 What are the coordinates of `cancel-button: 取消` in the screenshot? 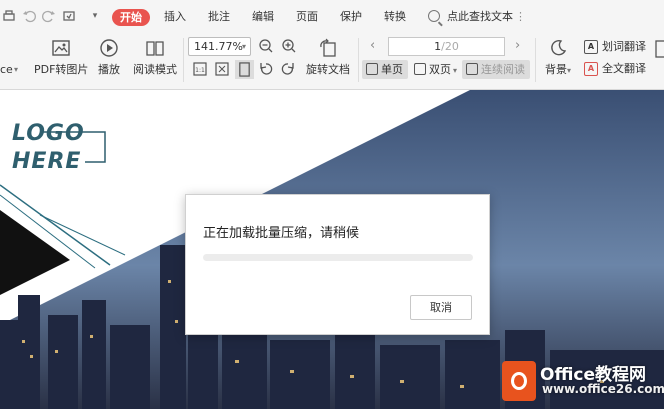 It's located at (441, 307).